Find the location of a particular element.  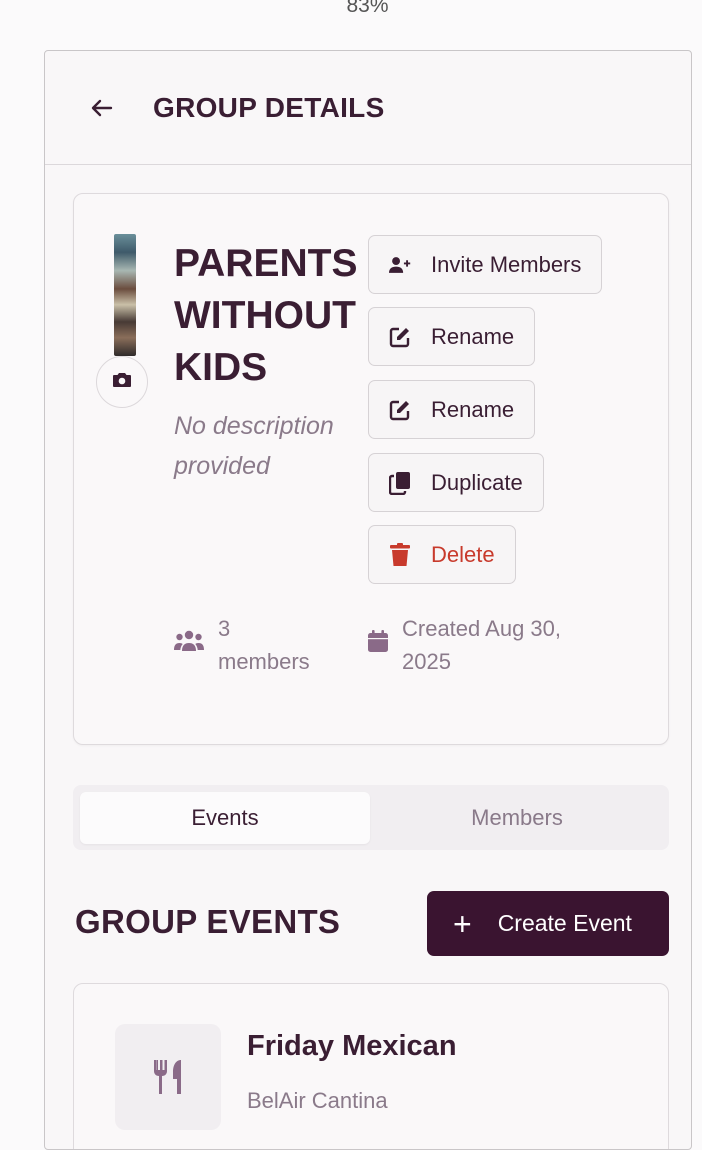

page-header: GROUP DETAILS is located at coordinates (368, 108).